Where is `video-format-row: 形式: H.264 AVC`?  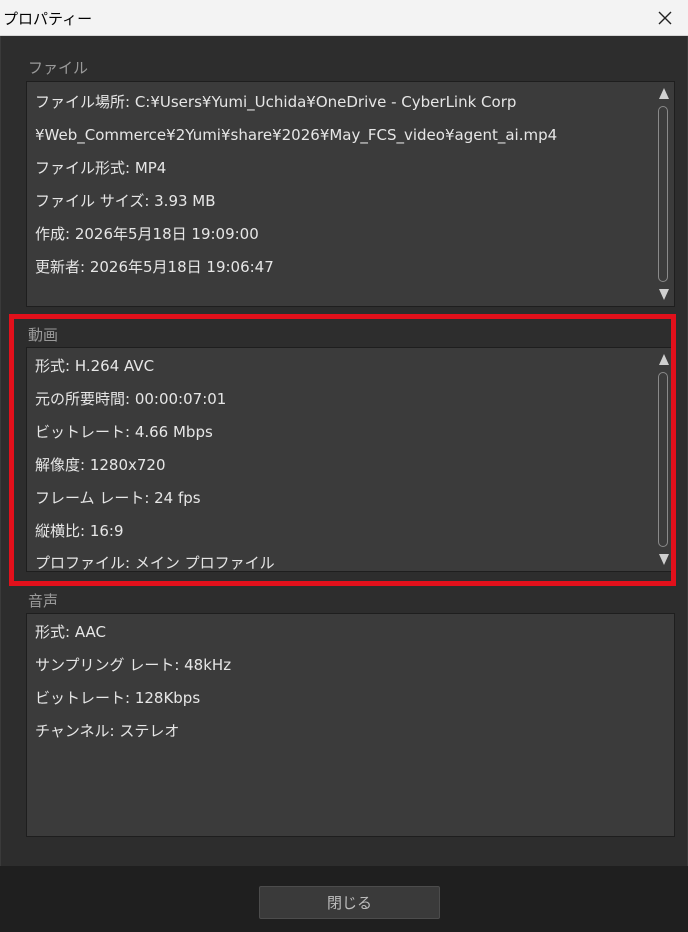
video-format-row: 形式: H.264 AVC is located at coordinates (95, 366).